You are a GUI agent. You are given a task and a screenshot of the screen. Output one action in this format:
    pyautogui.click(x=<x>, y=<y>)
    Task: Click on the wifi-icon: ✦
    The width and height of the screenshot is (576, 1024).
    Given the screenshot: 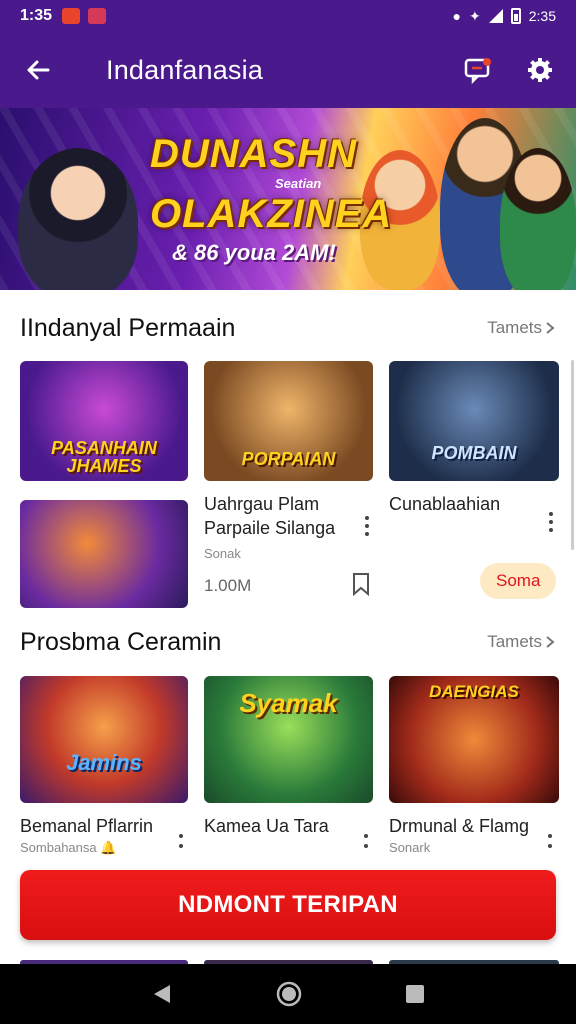 What is the action you would take?
    pyautogui.click(x=475, y=15)
    